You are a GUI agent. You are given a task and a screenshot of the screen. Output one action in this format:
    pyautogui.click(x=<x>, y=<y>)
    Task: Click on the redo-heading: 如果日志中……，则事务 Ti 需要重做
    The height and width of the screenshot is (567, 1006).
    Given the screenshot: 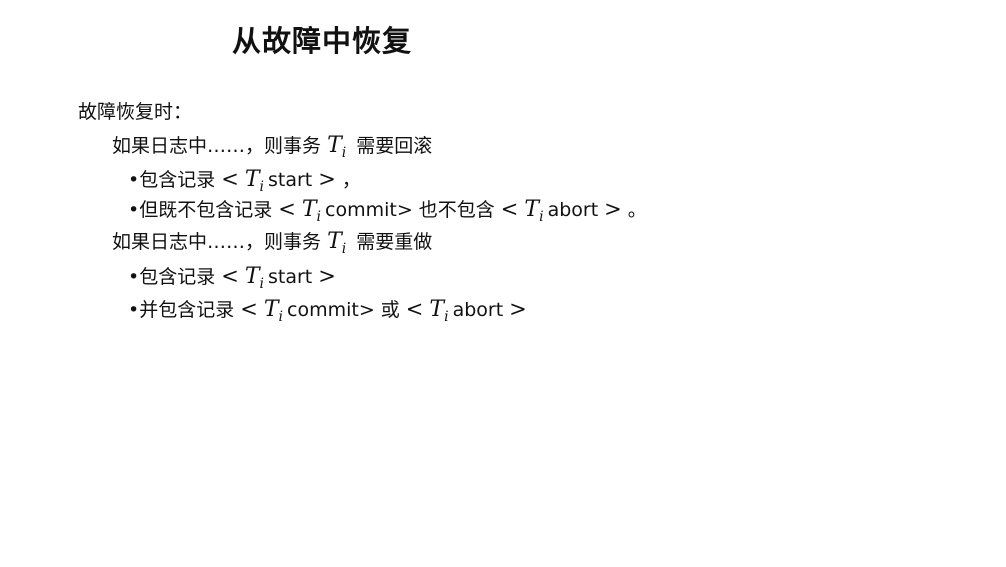 What is the action you would take?
    pyautogui.click(x=272, y=243)
    